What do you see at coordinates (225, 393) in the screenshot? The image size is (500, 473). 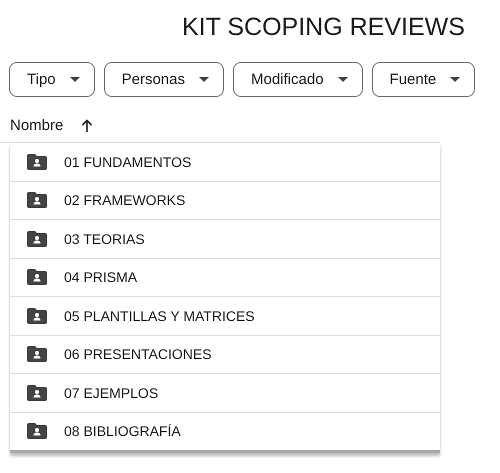 I see `folder-row: 07 EJEMPLOS` at bounding box center [225, 393].